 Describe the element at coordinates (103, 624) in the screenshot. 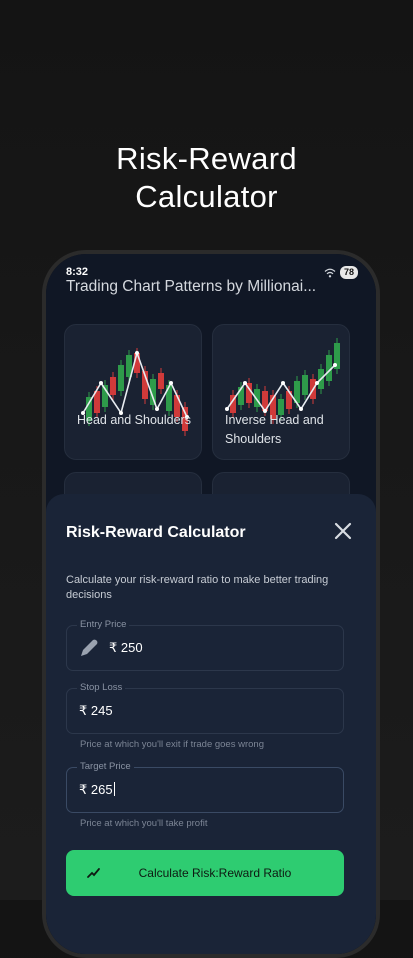

I see `entry-price-label: Entry Price` at that location.